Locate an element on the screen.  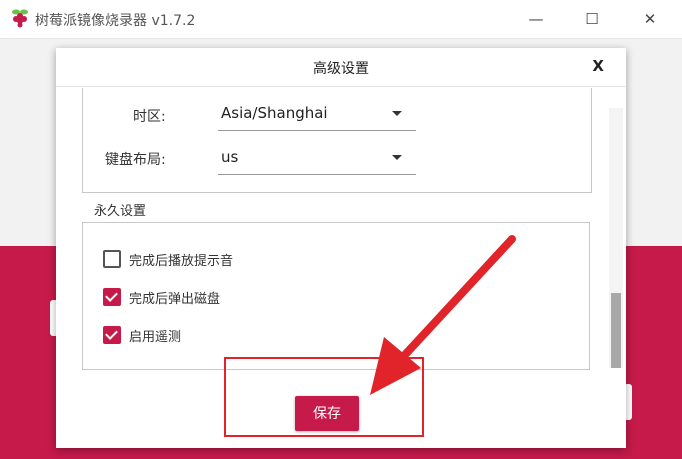
annotation-highlight-box is located at coordinates (324, 397).